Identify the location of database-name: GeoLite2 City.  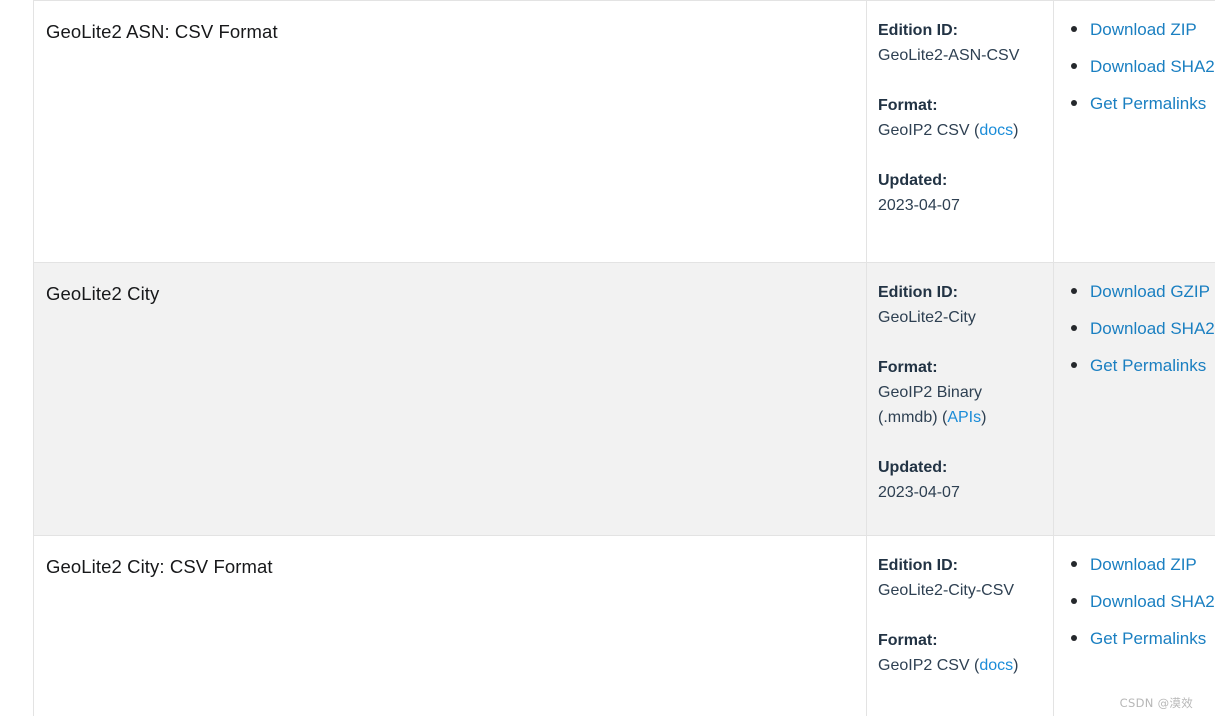
(103, 293).